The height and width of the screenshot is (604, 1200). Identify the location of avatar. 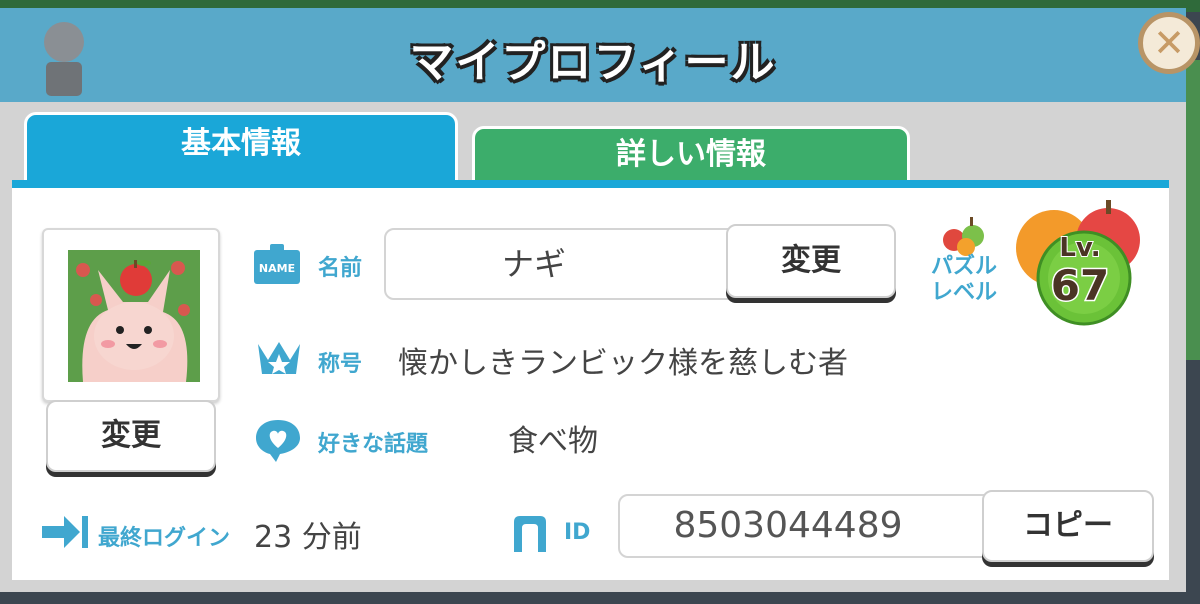
(134, 316).